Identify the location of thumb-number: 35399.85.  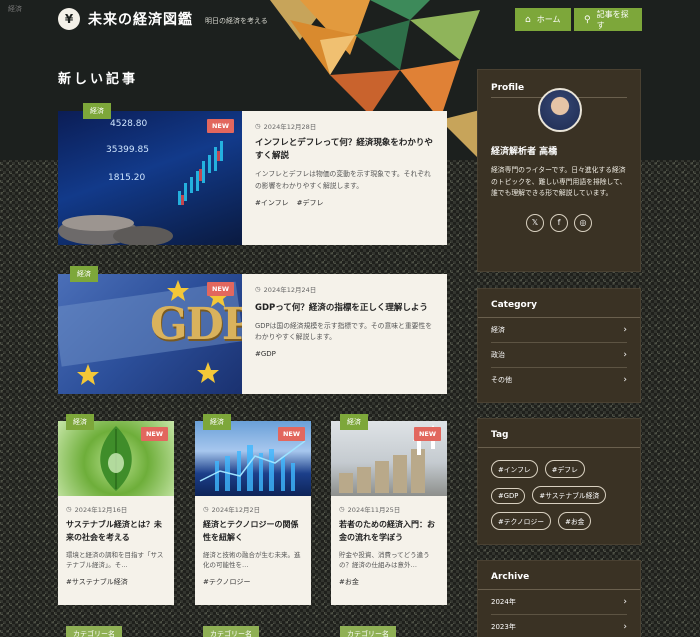
(127, 150).